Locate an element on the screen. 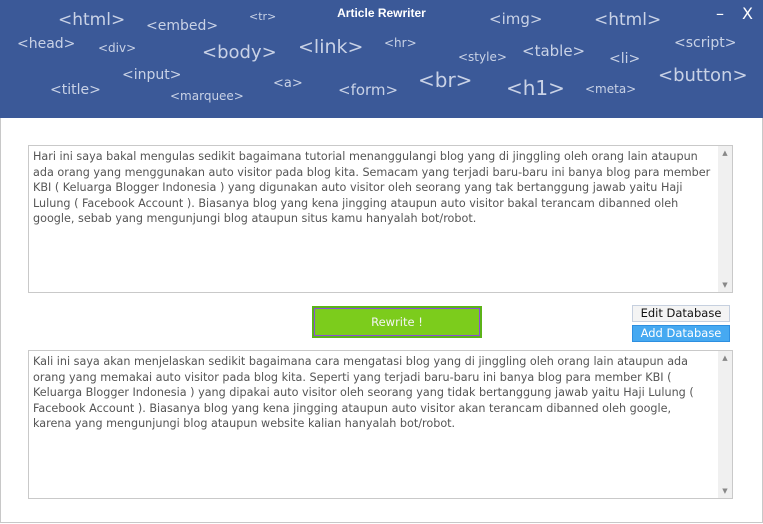  header-tag: <style> is located at coordinates (482, 57).